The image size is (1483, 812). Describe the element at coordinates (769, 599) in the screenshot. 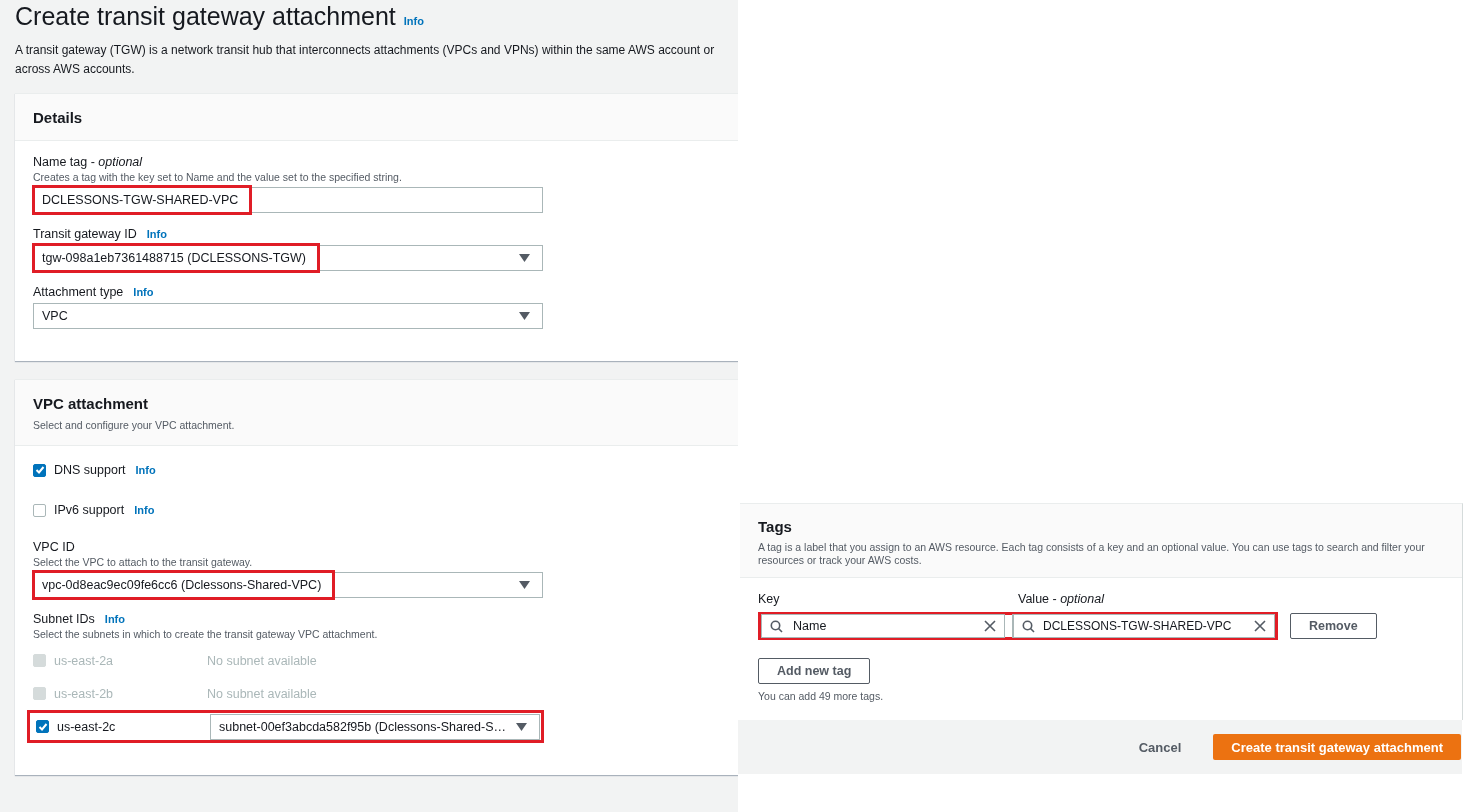

I see `field-label: Key` at that location.